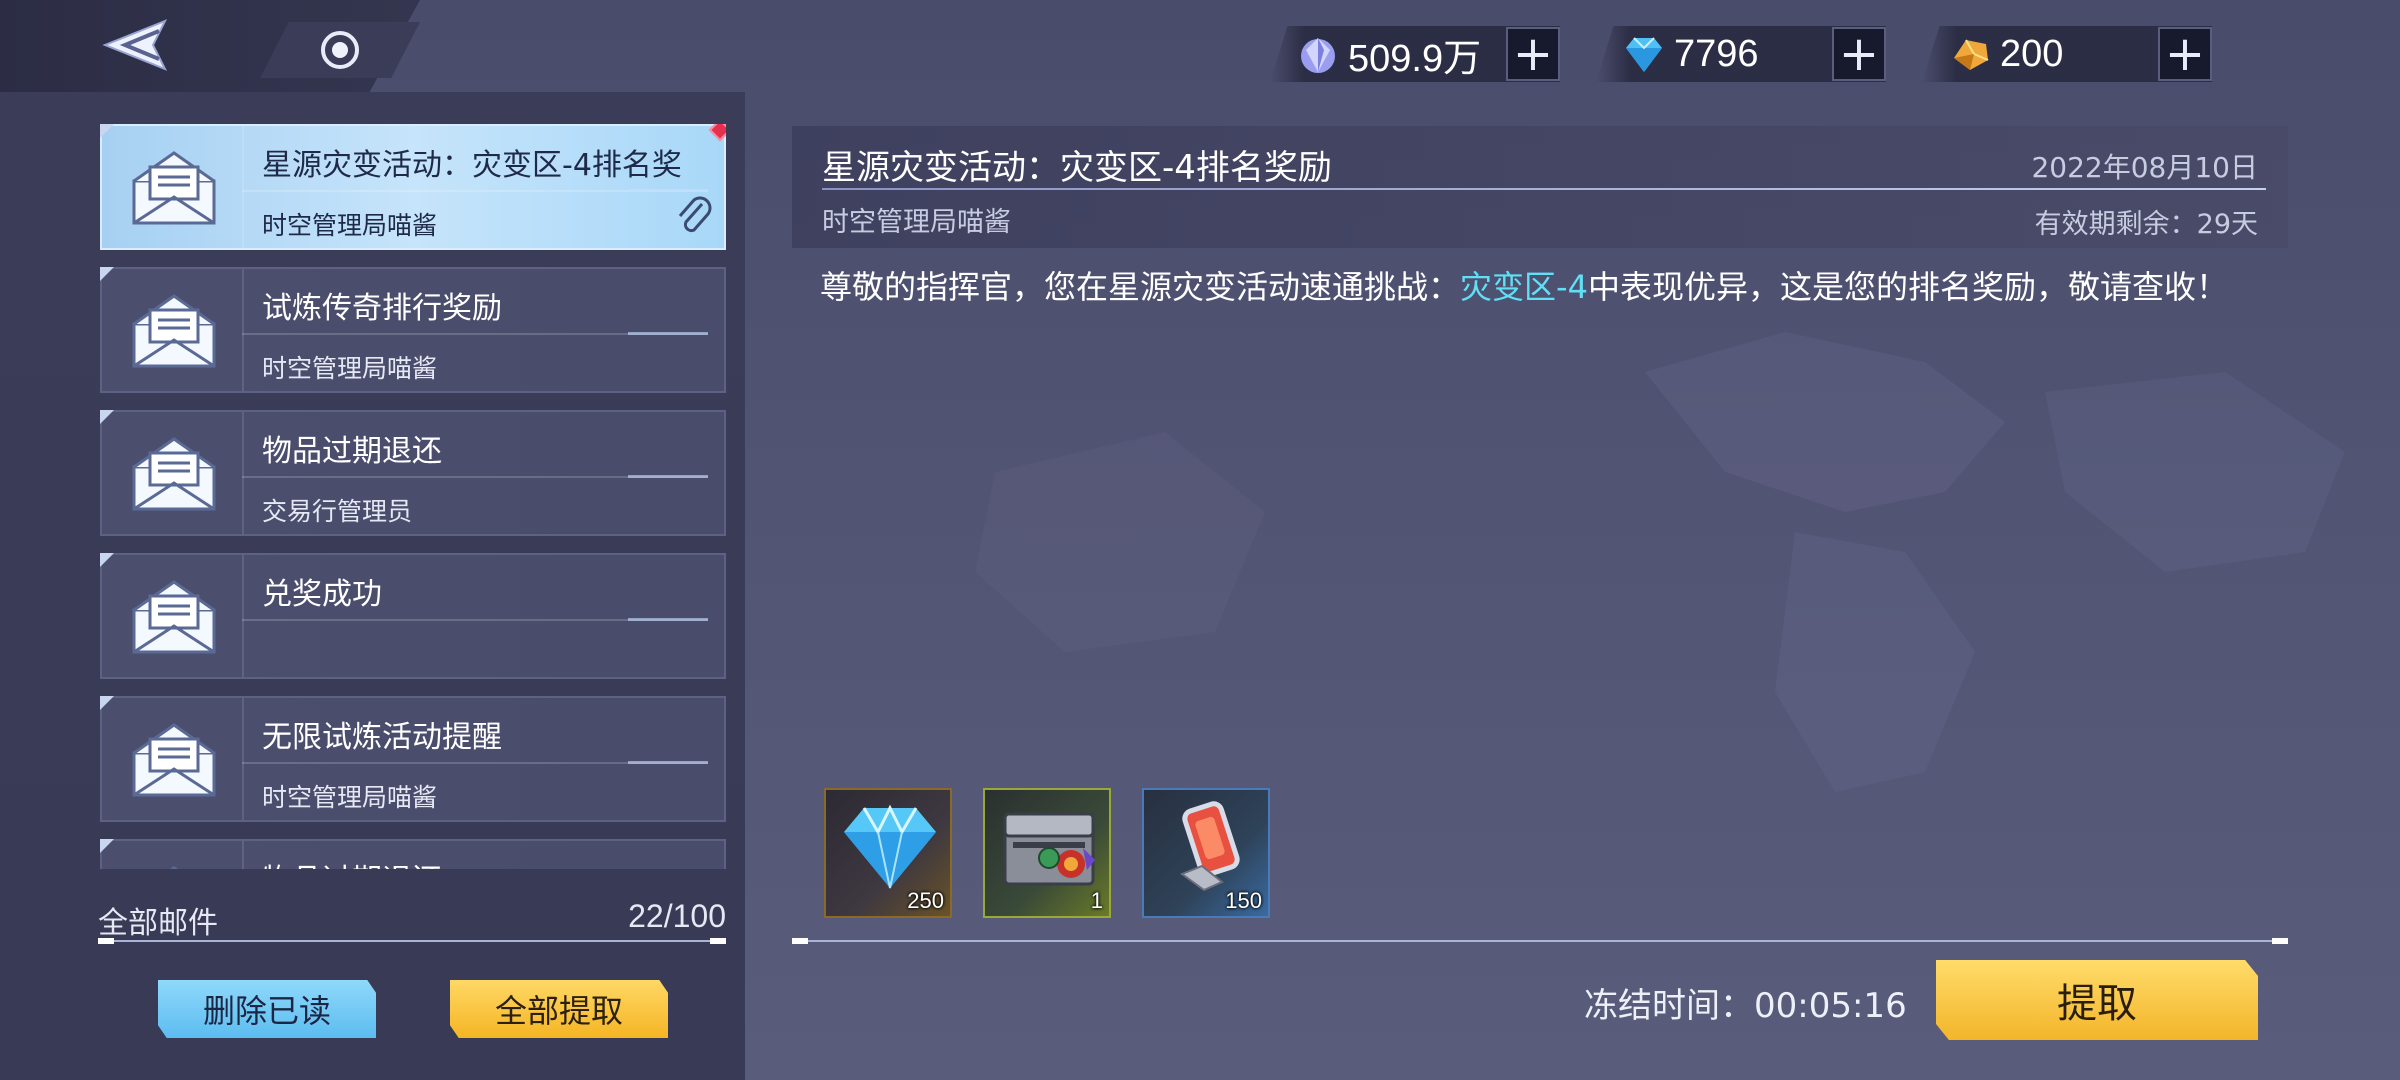  I want to click on body-highlight: 灾变区-4, so click(1524, 287).